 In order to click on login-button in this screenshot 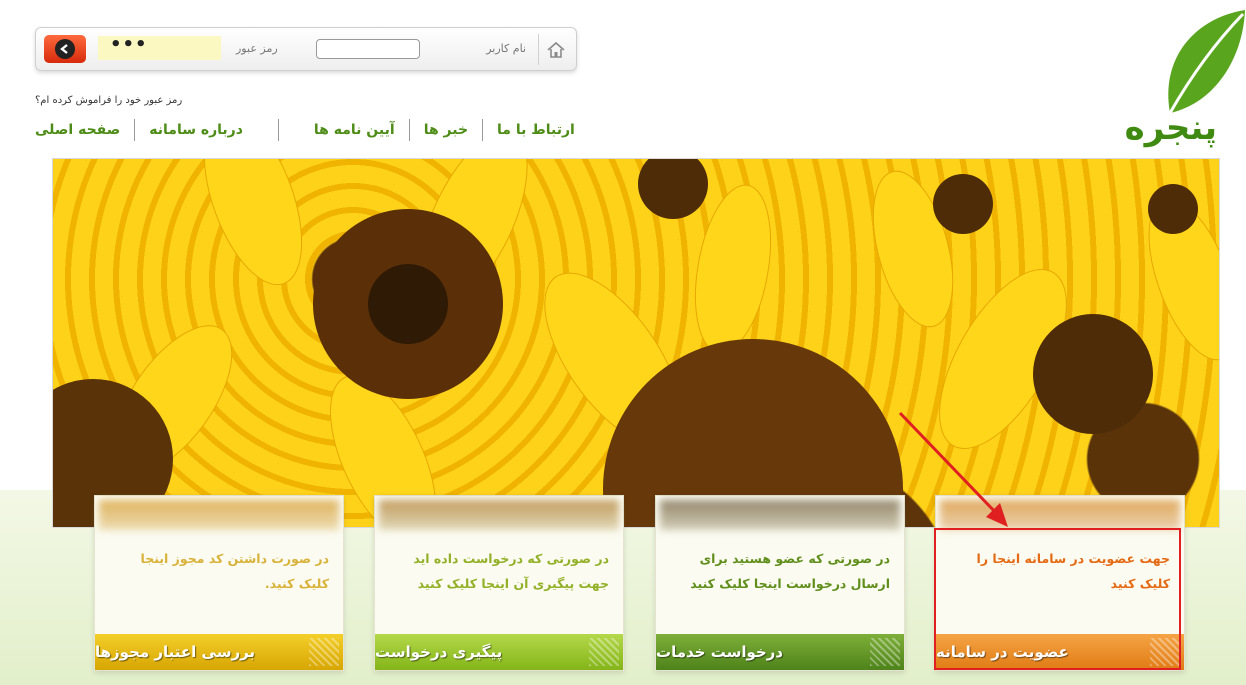, I will do `click(65, 49)`.